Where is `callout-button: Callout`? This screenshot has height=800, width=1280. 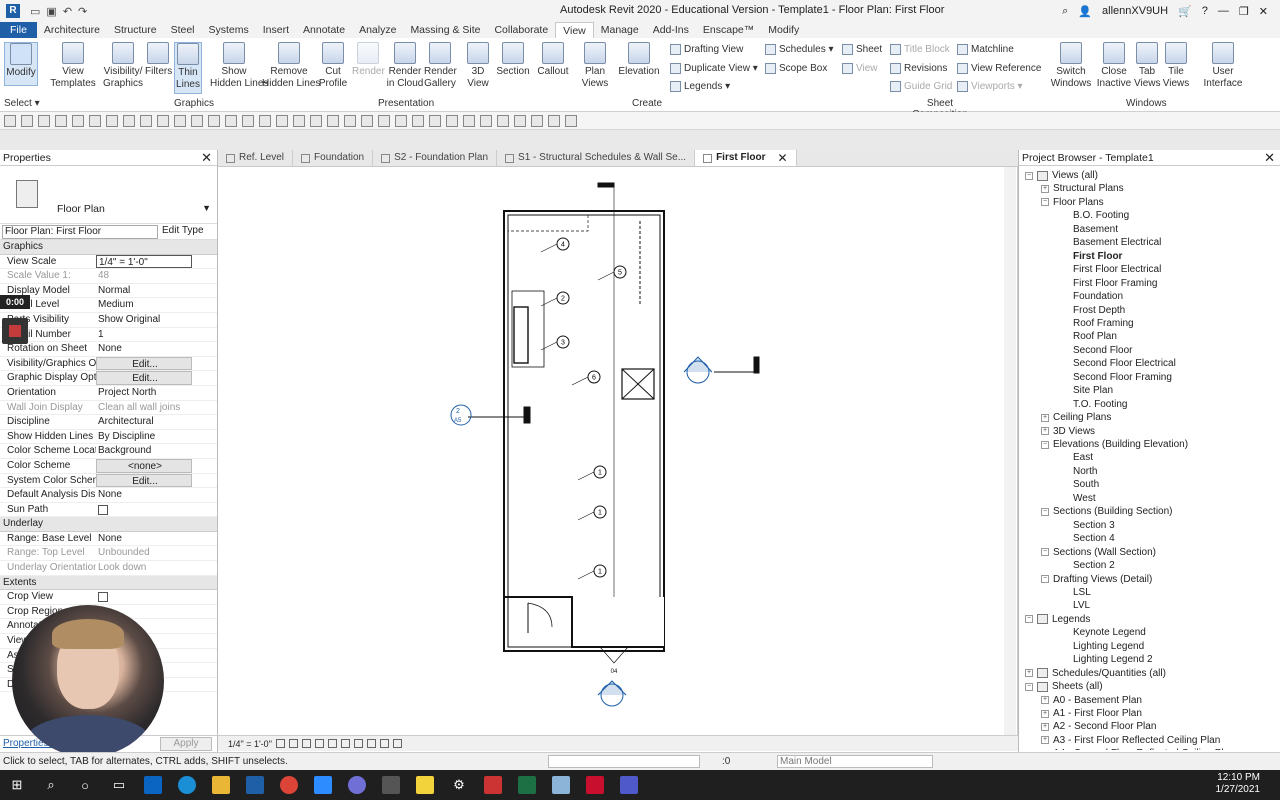
callout-button: Callout is located at coordinates (553, 60).